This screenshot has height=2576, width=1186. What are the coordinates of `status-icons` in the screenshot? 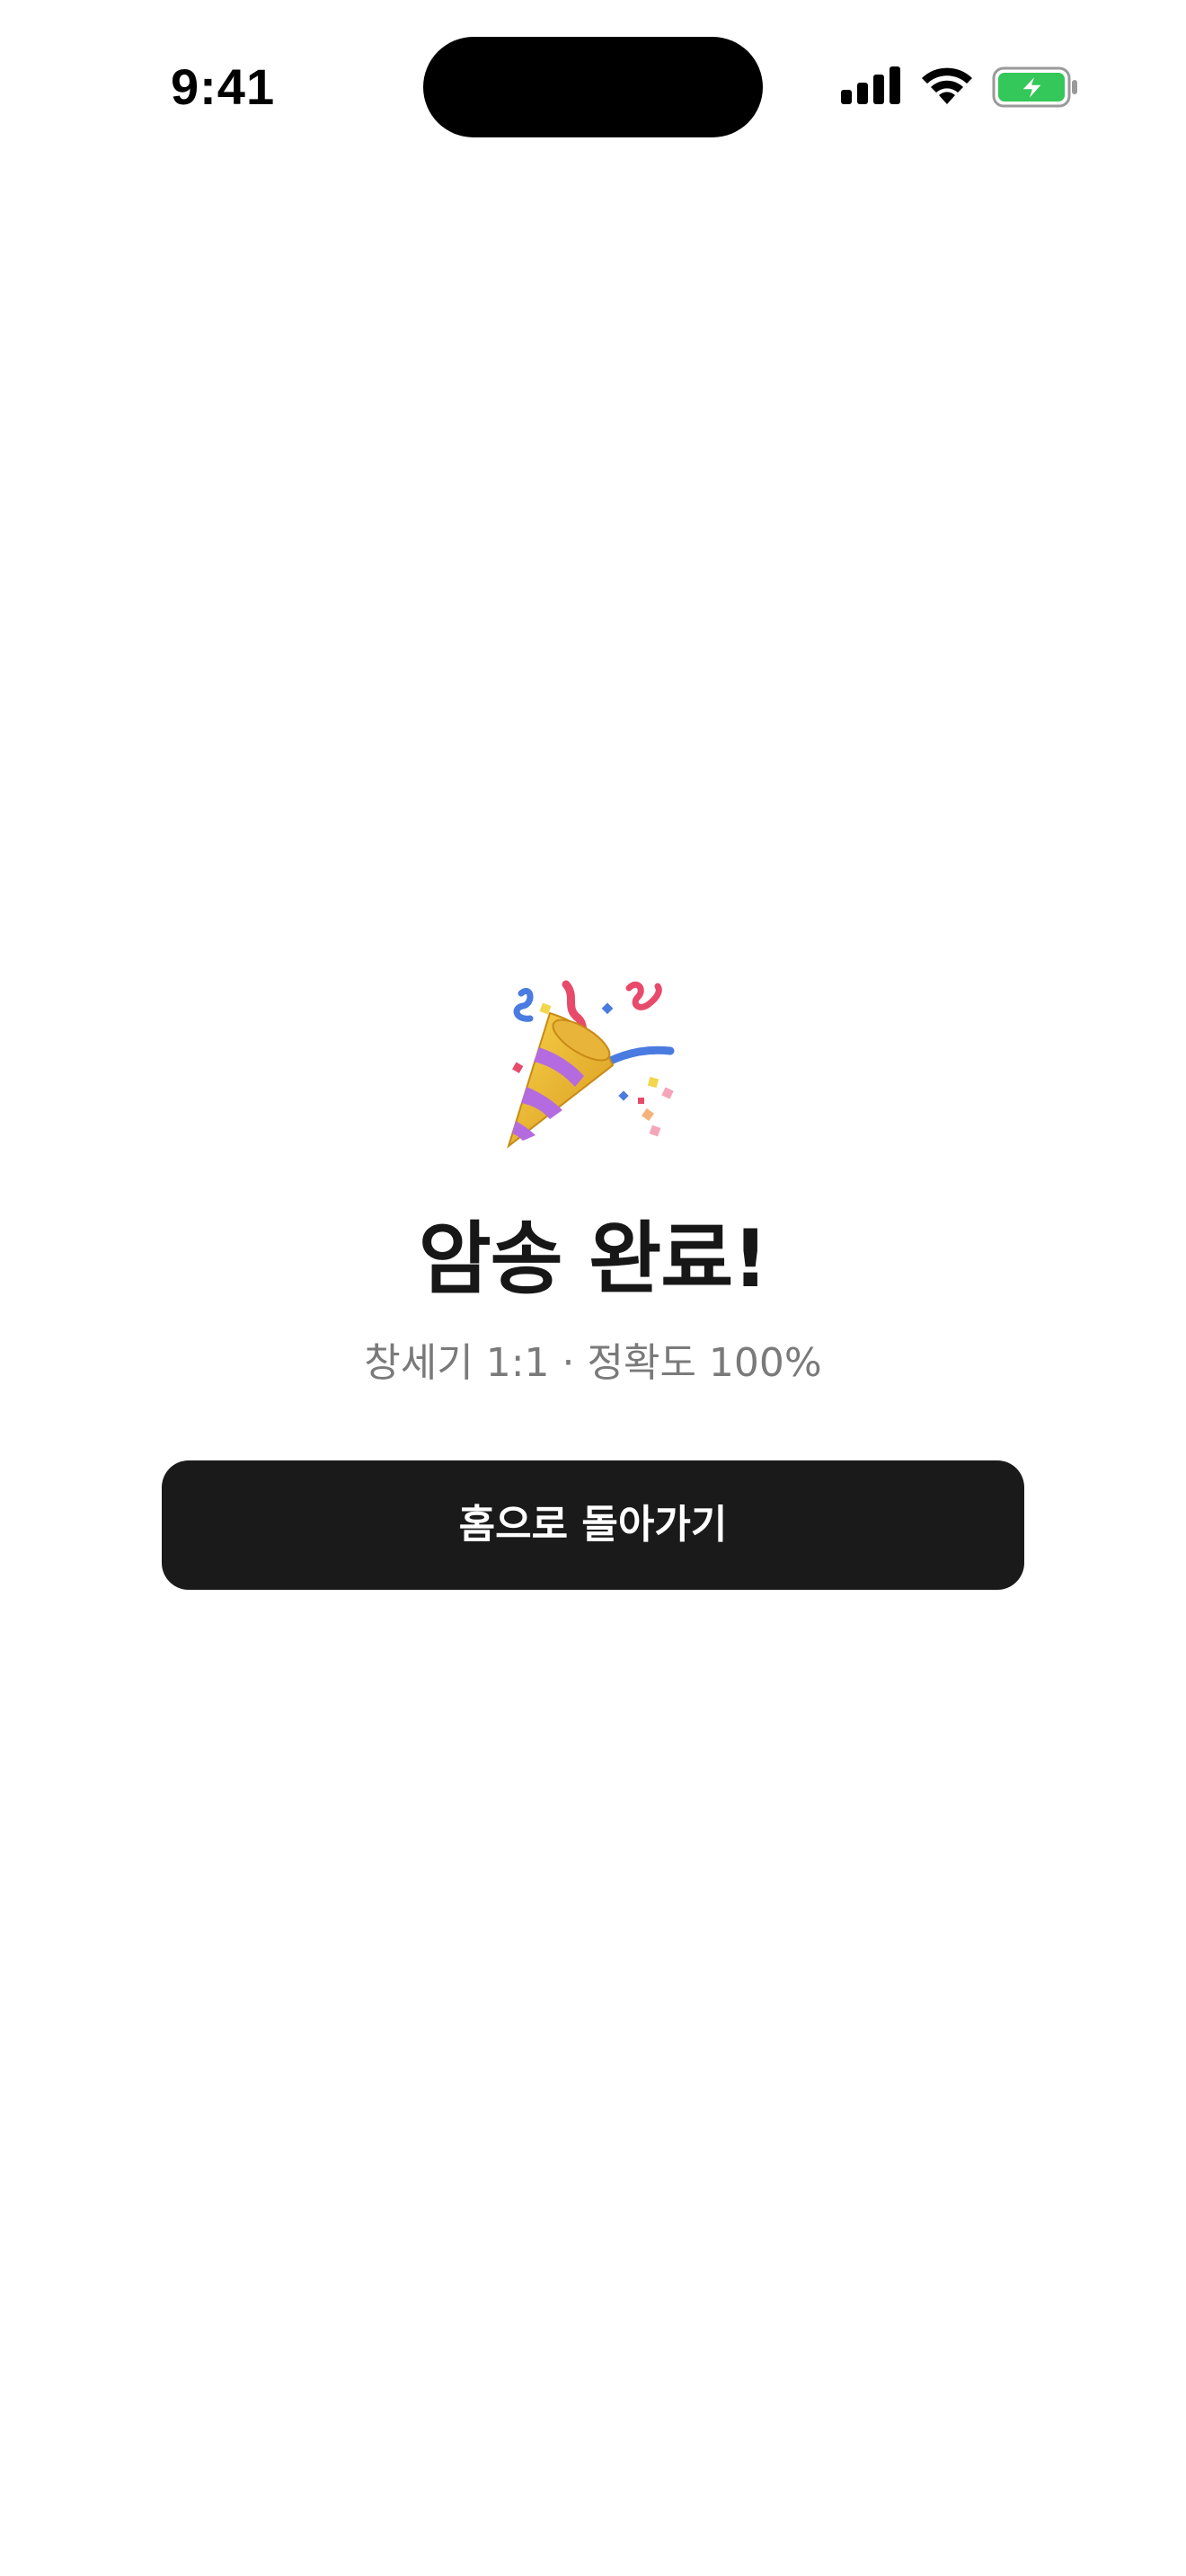 It's located at (960, 86).